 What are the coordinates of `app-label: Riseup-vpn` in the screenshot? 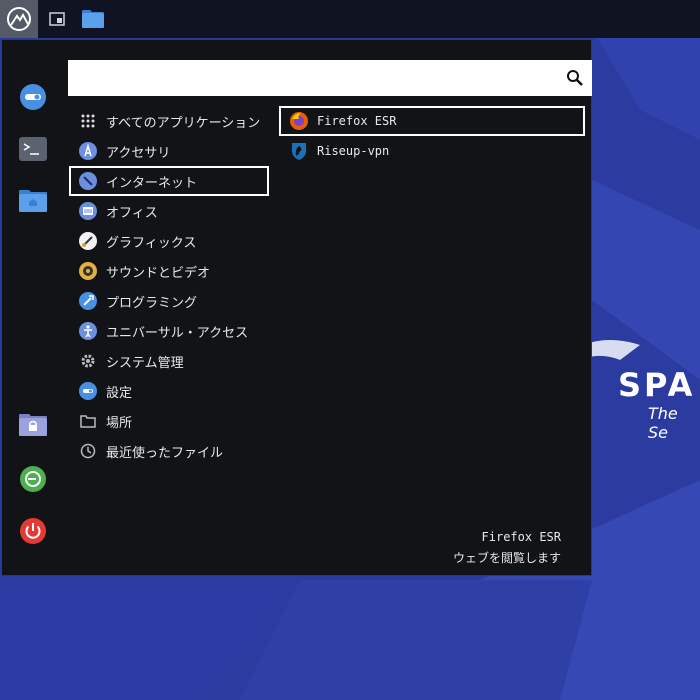 It's located at (353, 151).